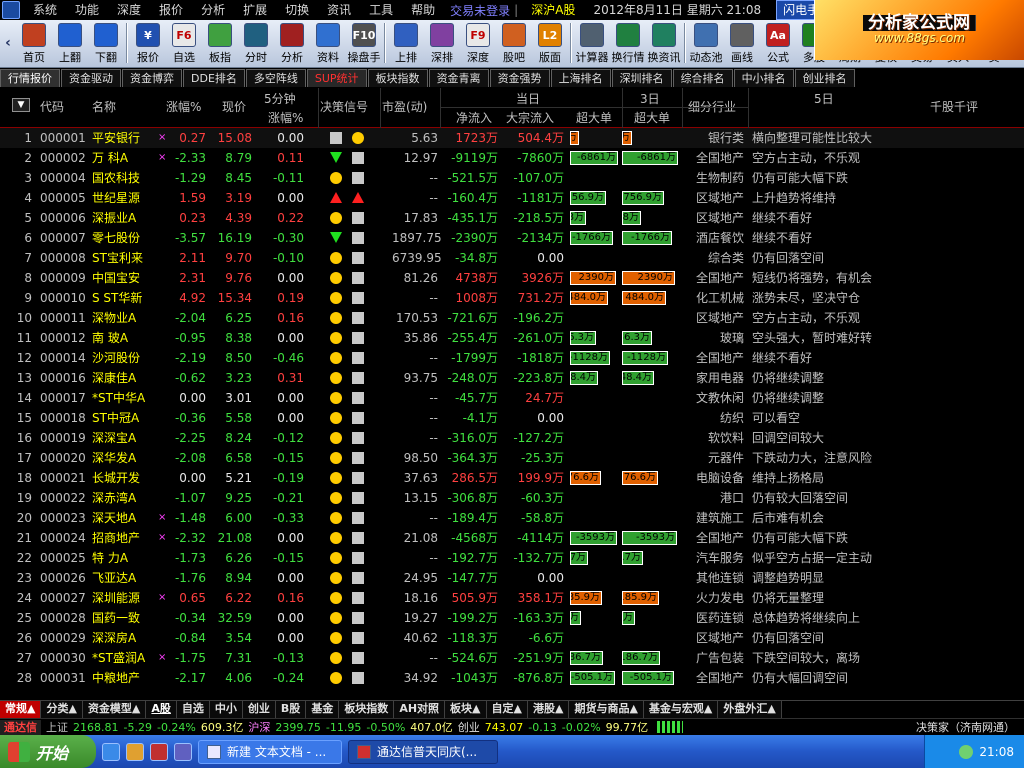 This screenshot has height=768, width=1024. I want to click on toolbar-button: 分时, so click(256, 44).